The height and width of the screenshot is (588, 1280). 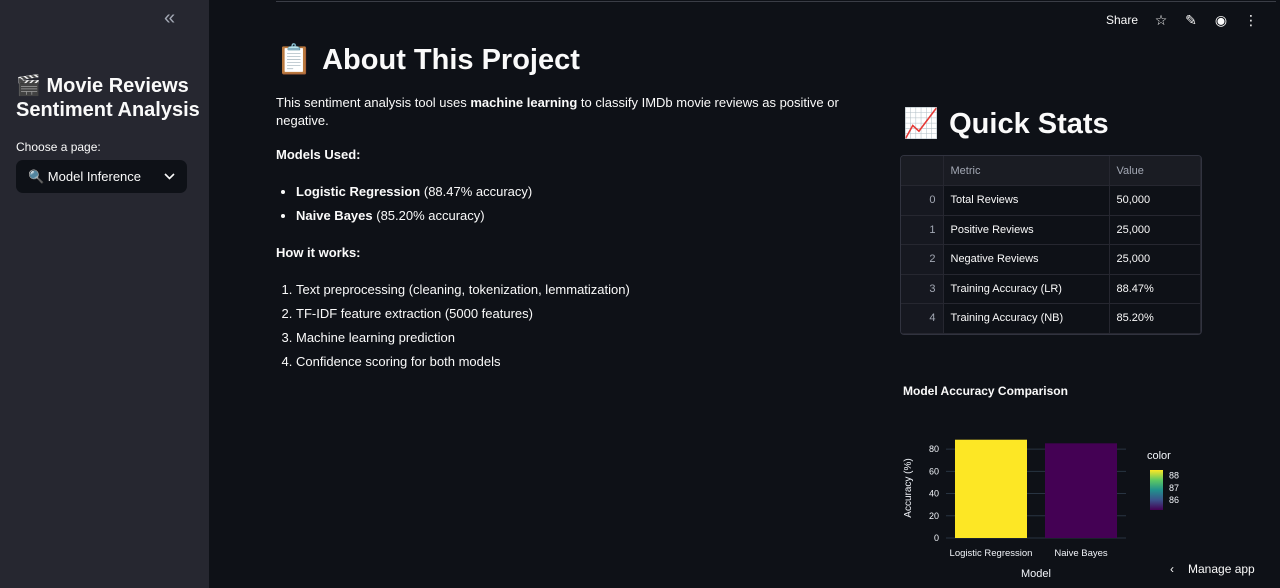 What do you see at coordinates (1155, 171) in the screenshot?
I see `column-header-value: Value` at bounding box center [1155, 171].